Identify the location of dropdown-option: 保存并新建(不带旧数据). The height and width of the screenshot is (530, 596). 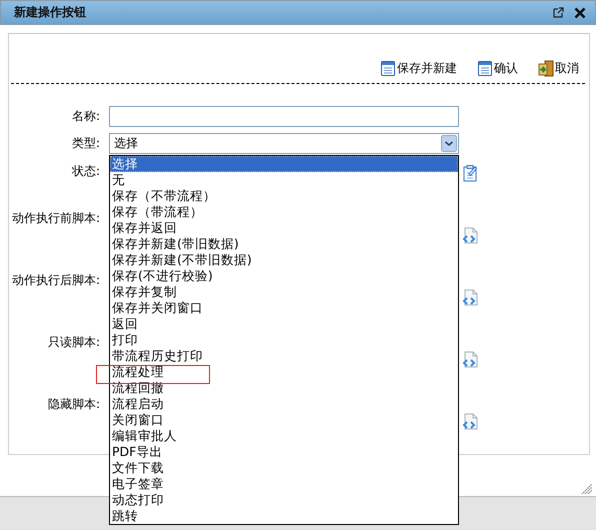
(284, 260).